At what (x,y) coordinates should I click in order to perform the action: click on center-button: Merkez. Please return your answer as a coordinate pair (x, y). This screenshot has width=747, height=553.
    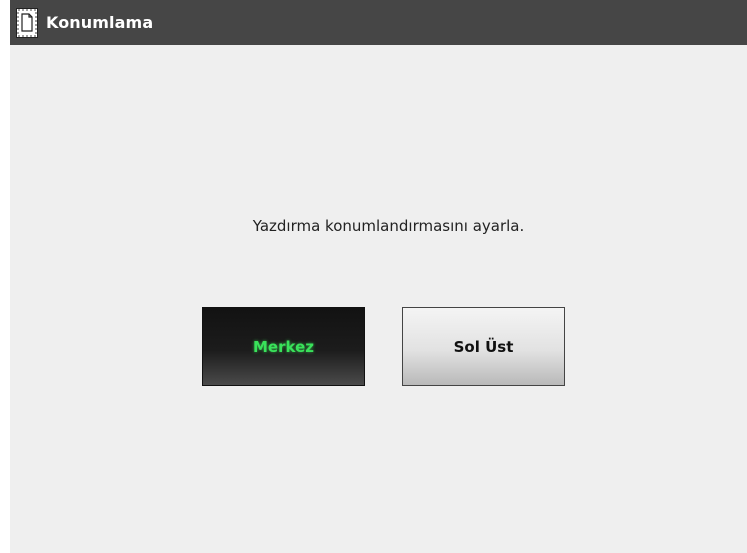
    Looking at the image, I should click on (283, 346).